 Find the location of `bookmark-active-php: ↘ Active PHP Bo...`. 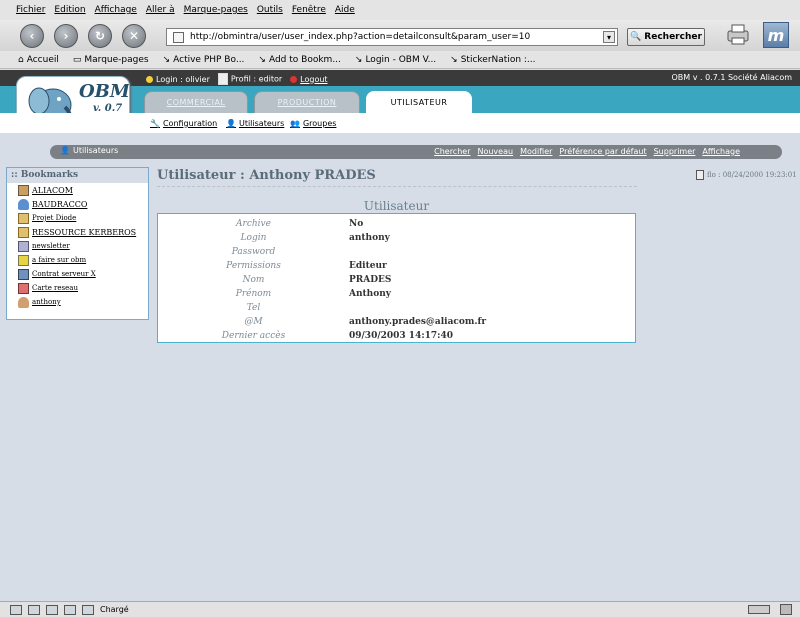

bookmark-active-php: ↘ Active PHP Bo... is located at coordinates (204, 60).